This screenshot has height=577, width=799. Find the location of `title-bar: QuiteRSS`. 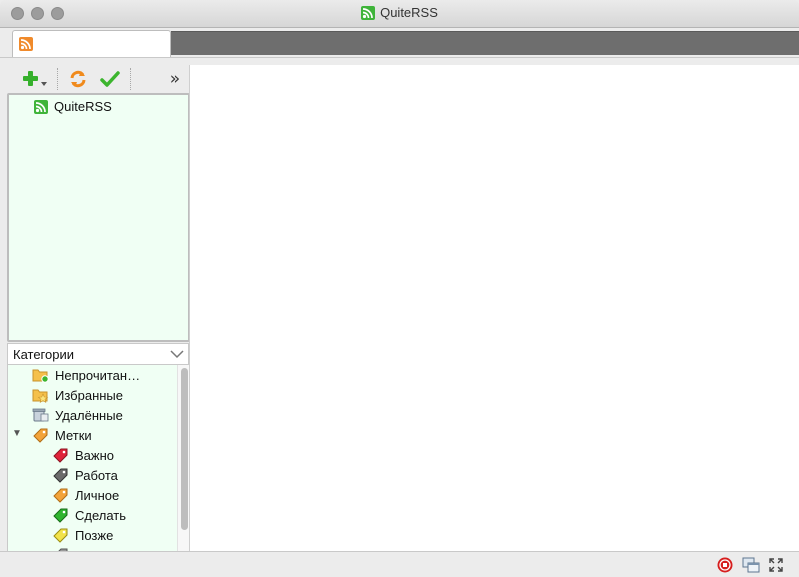

title-bar: QuiteRSS is located at coordinates (399, 14).